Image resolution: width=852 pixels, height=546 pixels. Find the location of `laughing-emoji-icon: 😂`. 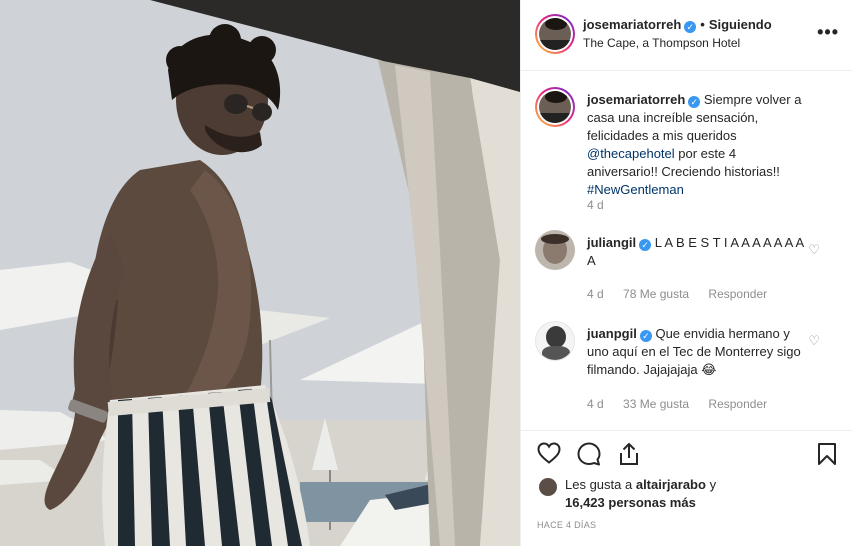

laughing-emoji-icon: 😂 is located at coordinates (709, 369).